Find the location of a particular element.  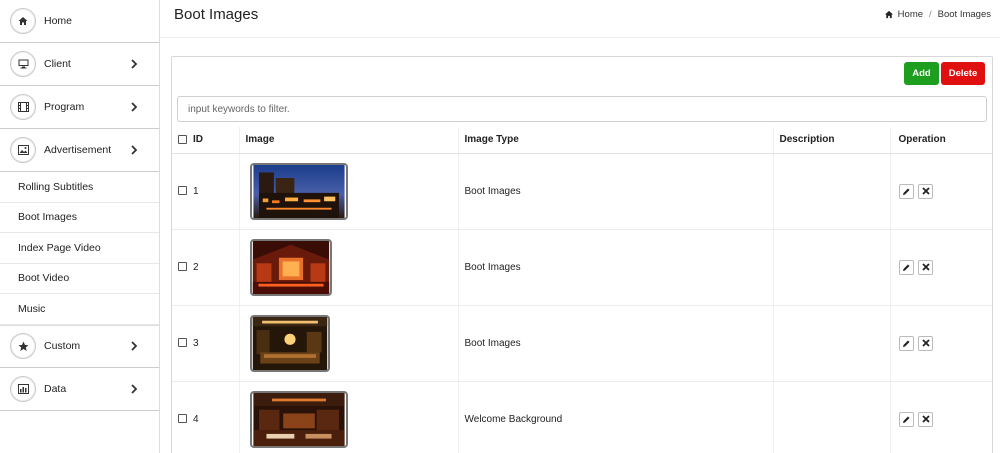

column-image: Image is located at coordinates (349, 140).